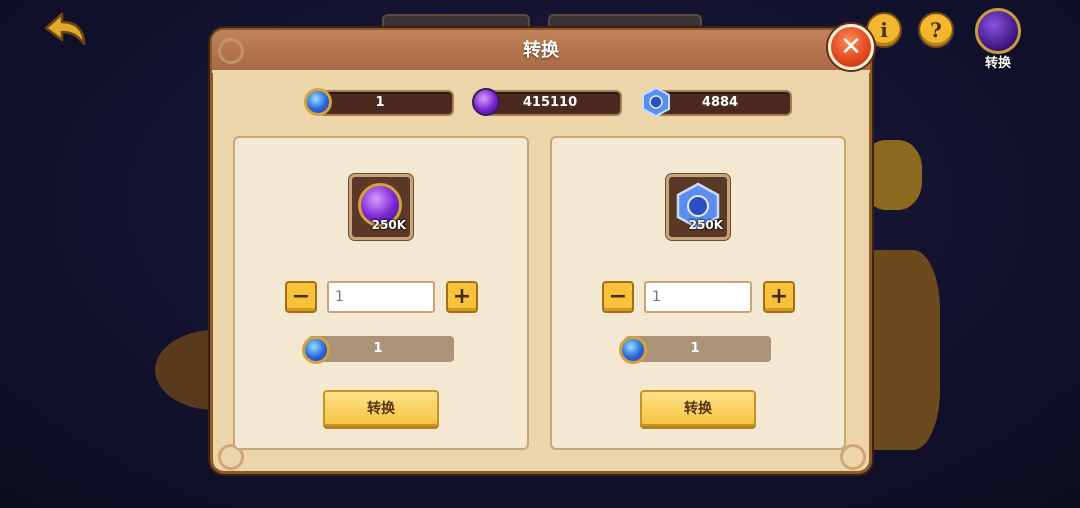 This screenshot has height=508, width=1080. Describe the element at coordinates (997, 63) in the screenshot. I see `corner-convert-label: 转换` at that location.